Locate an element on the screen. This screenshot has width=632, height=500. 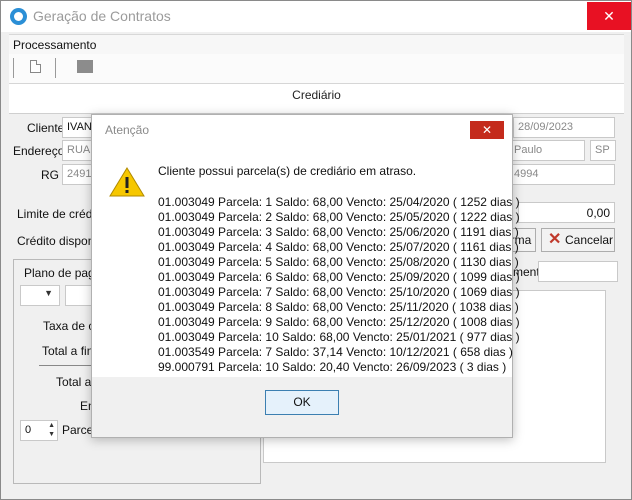
cancel-x-icon: ✕ is located at coordinates (555, 239).